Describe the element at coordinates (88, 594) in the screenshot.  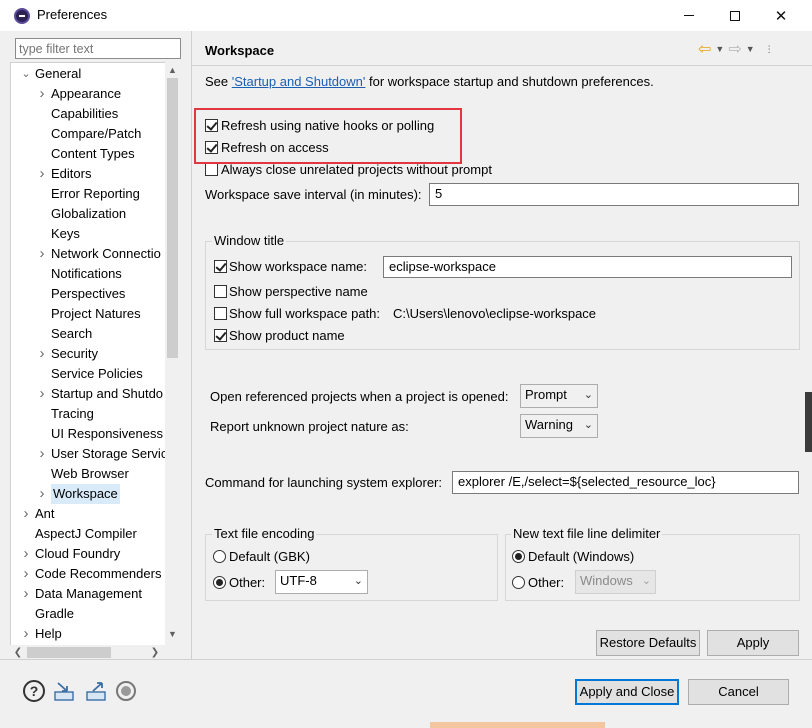
I see `tree-item: Data Management` at that location.